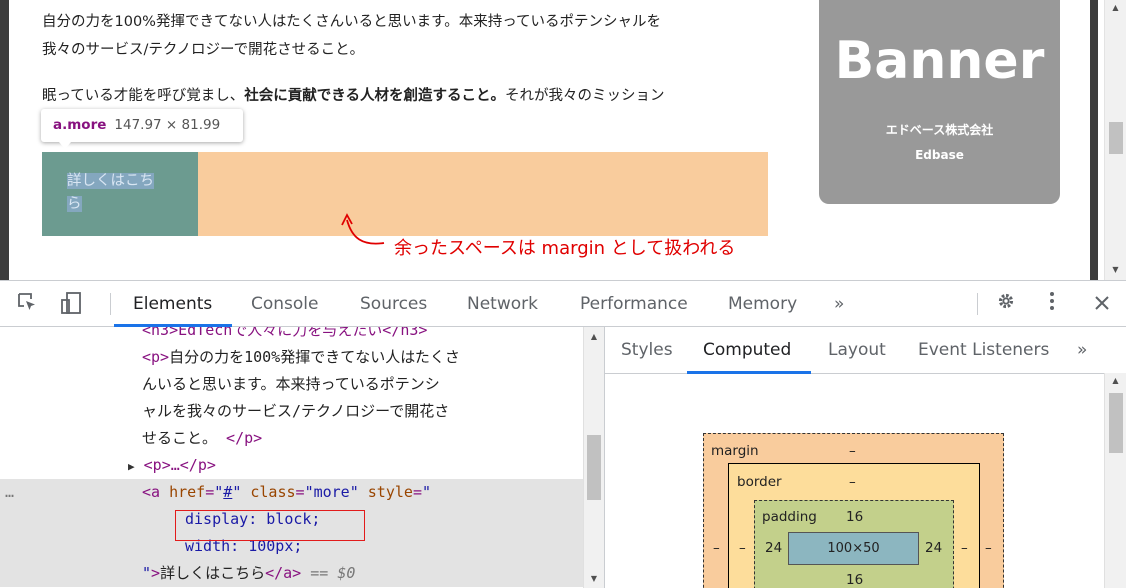 The width and height of the screenshot is (1126, 588). I want to click on p-collapsed-source: <p>…</p>, so click(179, 465).